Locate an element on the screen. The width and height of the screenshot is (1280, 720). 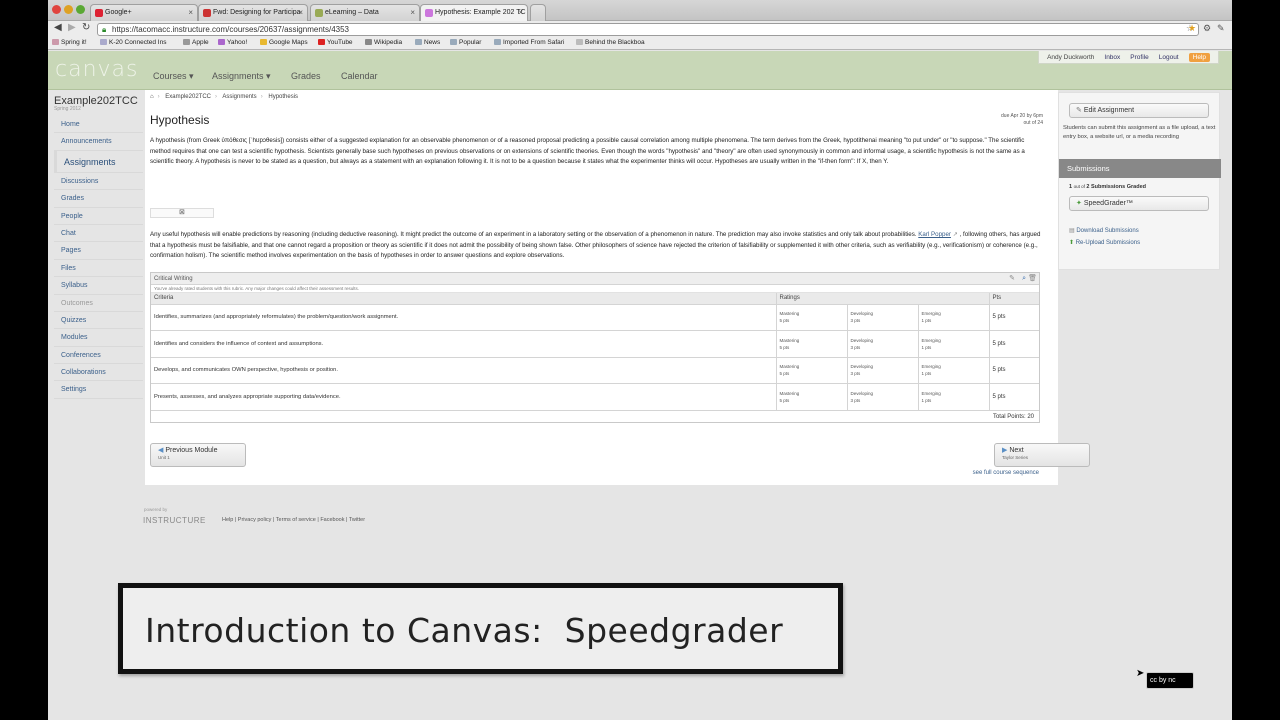
edit-assignment-label: Edit Assignment is located at coordinates (1109, 110).